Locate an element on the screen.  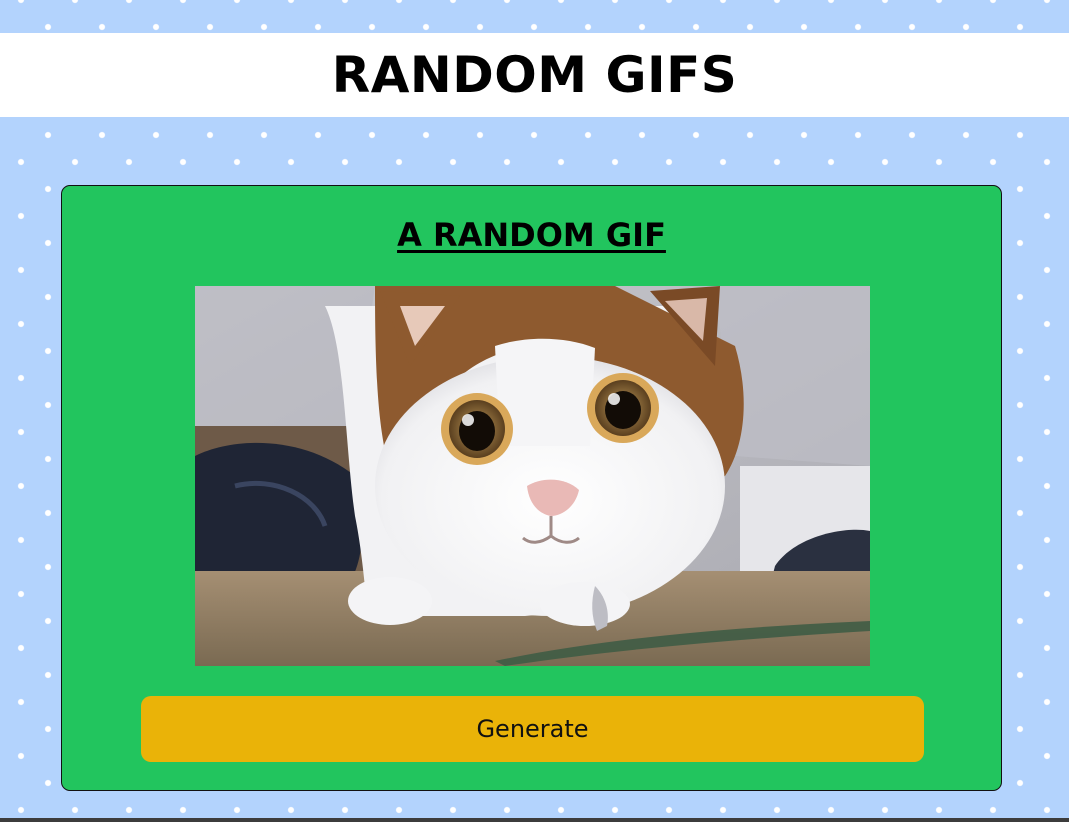
page-title: RANDOM GIFS is located at coordinates (534, 75).